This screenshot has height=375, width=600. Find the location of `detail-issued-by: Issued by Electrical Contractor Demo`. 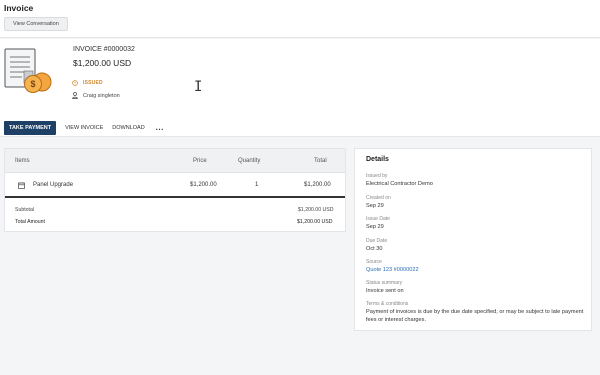

detail-issued-by: Issued by Electrical Contractor Demo is located at coordinates (476, 180).